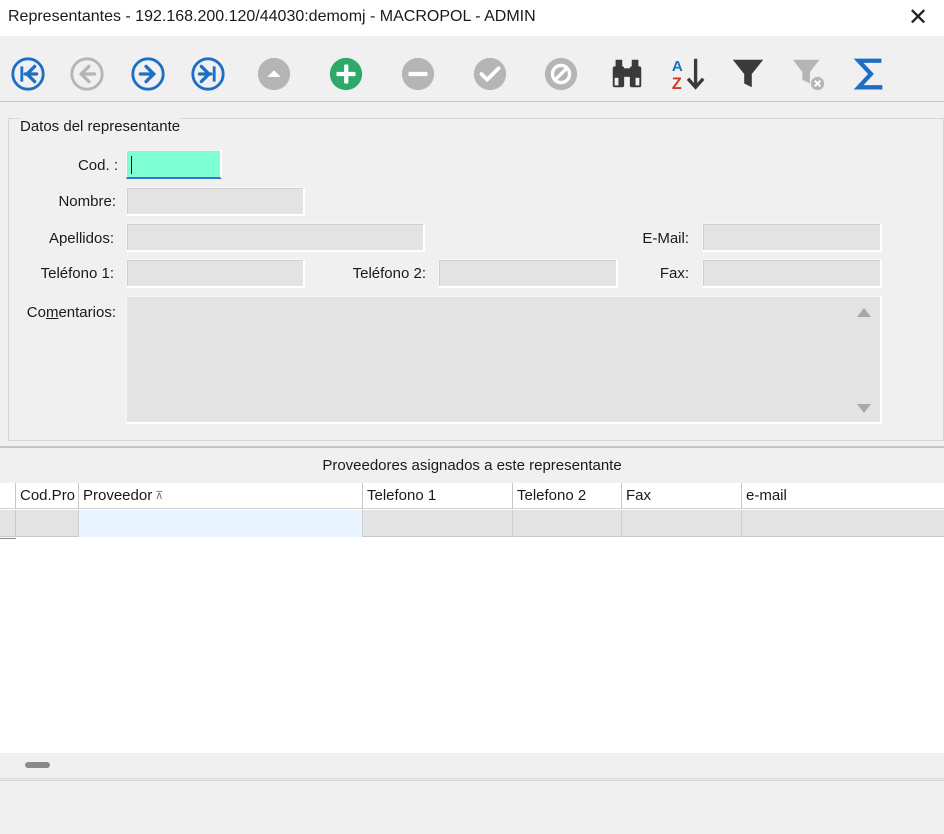 The width and height of the screenshot is (944, 834). What do you see at coordinates (389, 273) in the screenshot?
I see `telefono2-label: Teléfono 2:` at bounding box center [389, 273].